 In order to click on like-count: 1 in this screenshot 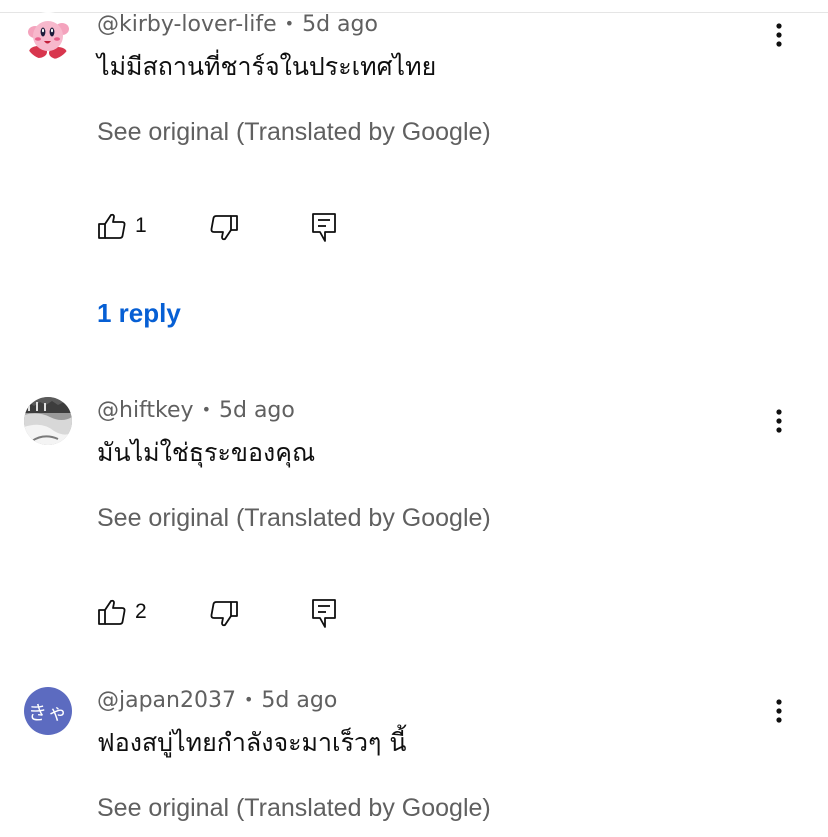, I will do `click(141, 225)`.